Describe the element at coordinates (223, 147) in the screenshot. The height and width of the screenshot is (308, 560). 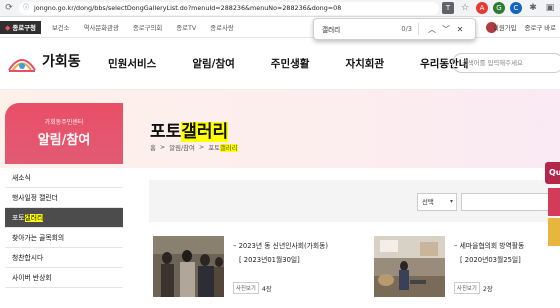
I see `breadcrumb-current: 포토갤러리` at that location.